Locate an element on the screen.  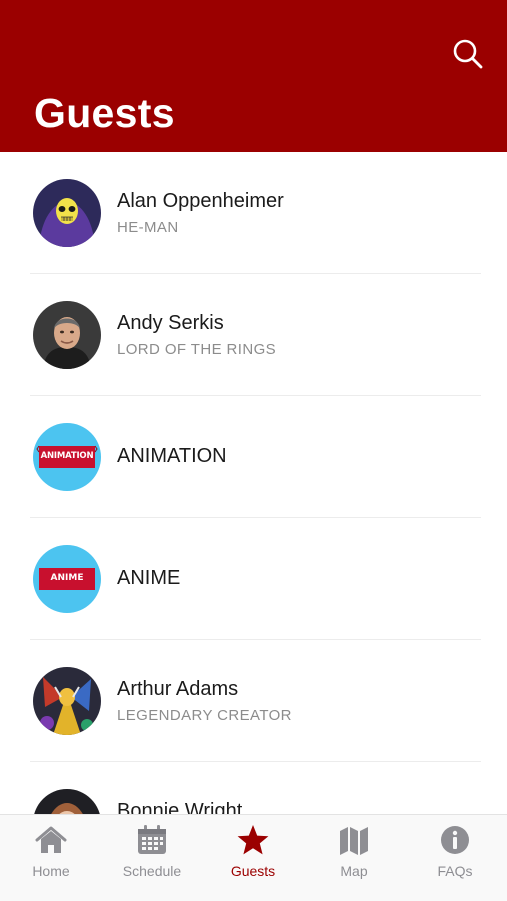
tab-guests: Guests is located at coordinates (253, 858).